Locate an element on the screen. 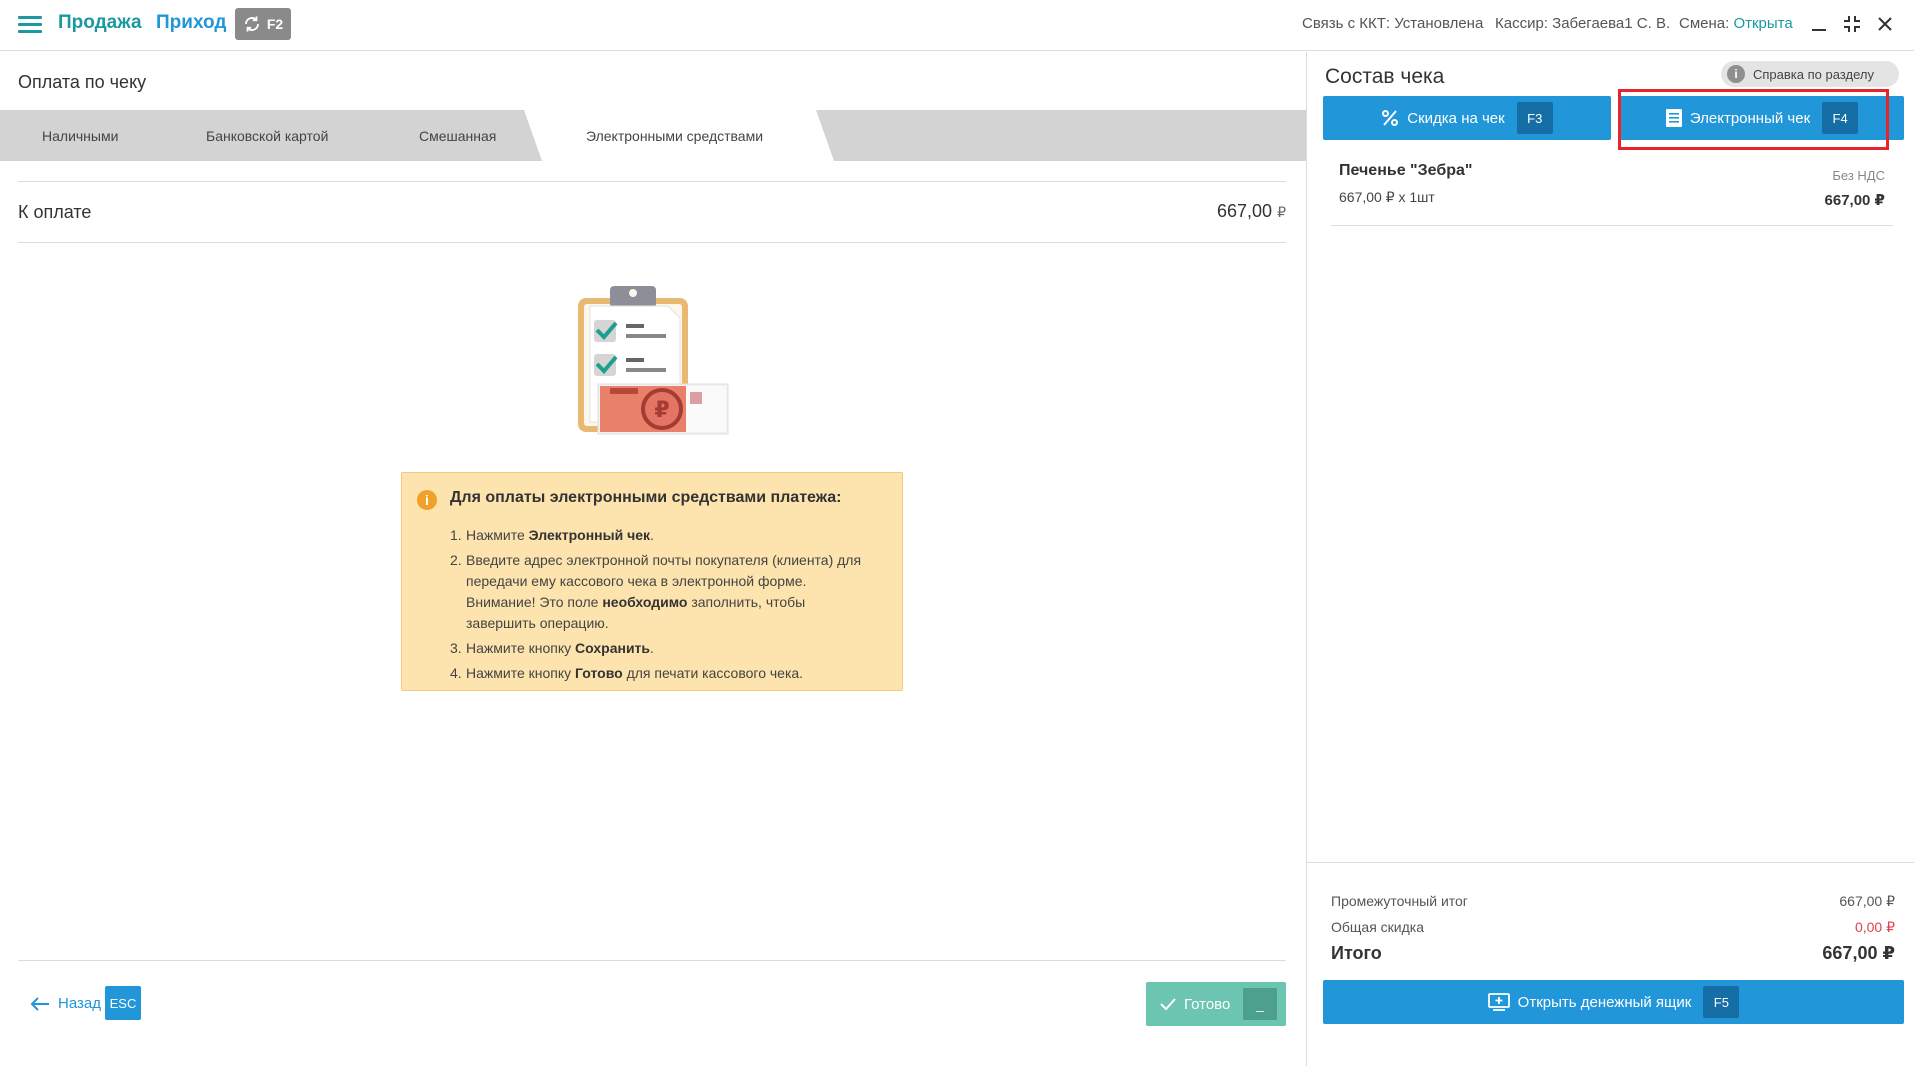 The height and width of the screenshot is (1066, 1914). discount-key-badge: F3 is located at coordinates (1534, 118).